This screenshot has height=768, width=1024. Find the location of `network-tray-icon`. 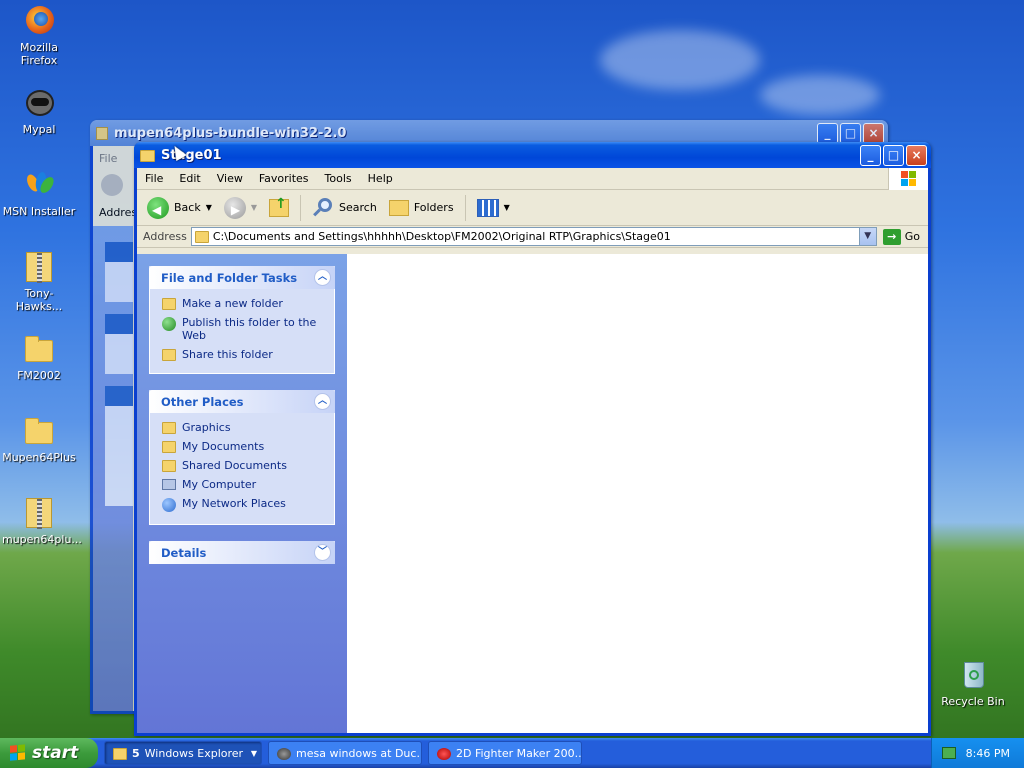

network-tray-icon is located at coordinates (948, 753).